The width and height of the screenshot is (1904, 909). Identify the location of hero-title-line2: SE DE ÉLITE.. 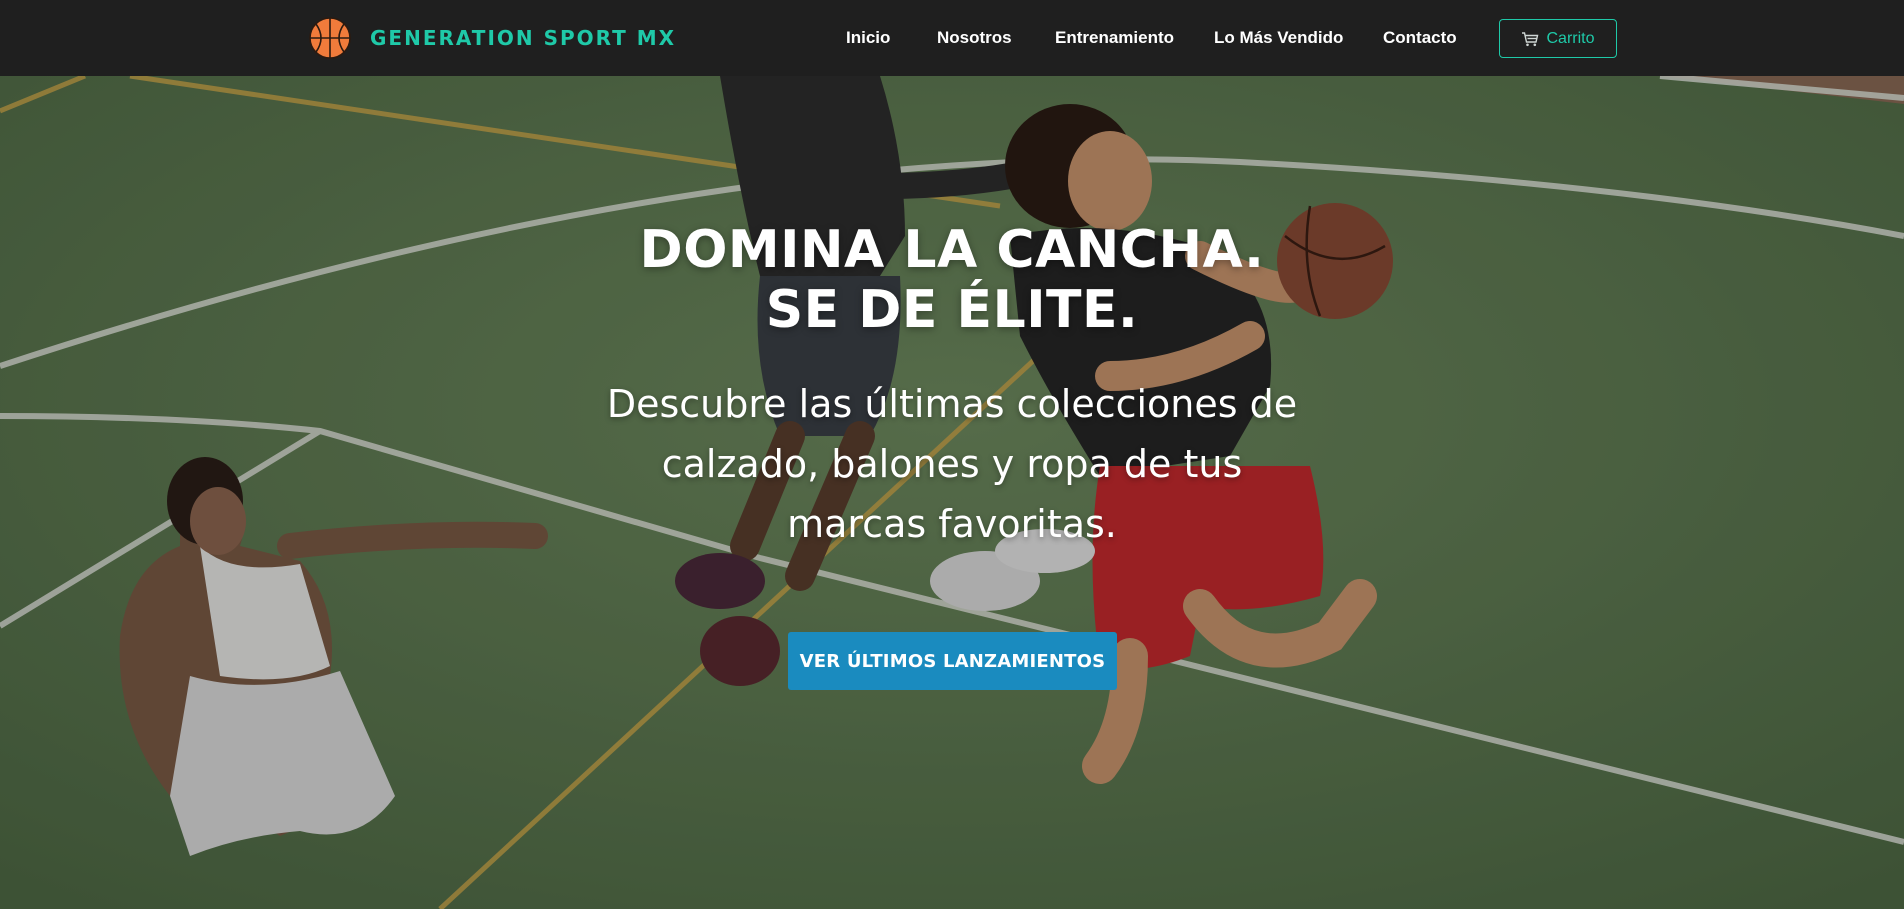
(952, 310).